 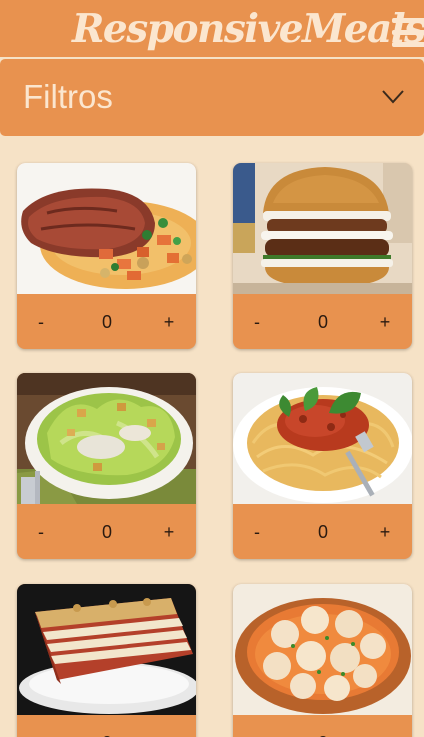 I want to click on filters-toggle: Filtros, so click(x=212, y=97).